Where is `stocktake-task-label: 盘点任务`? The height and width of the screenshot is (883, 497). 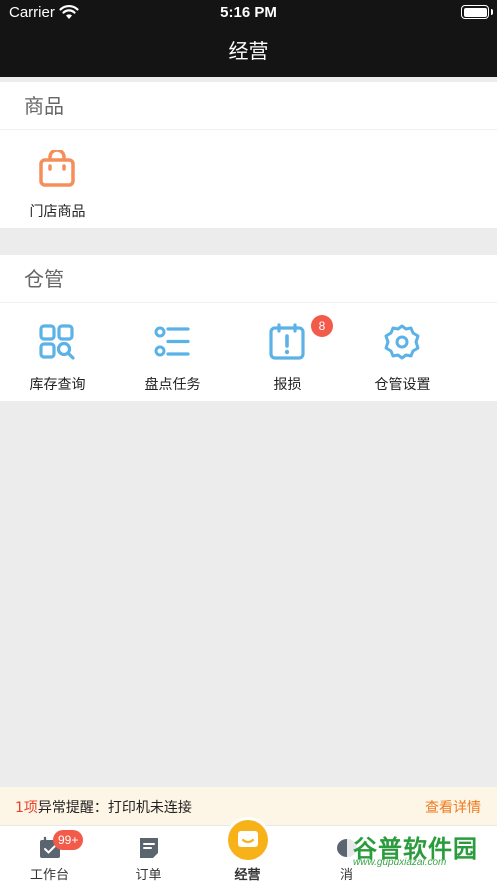 stocktake-task-label: 盘点任务 is located at coordinates (172, 385).